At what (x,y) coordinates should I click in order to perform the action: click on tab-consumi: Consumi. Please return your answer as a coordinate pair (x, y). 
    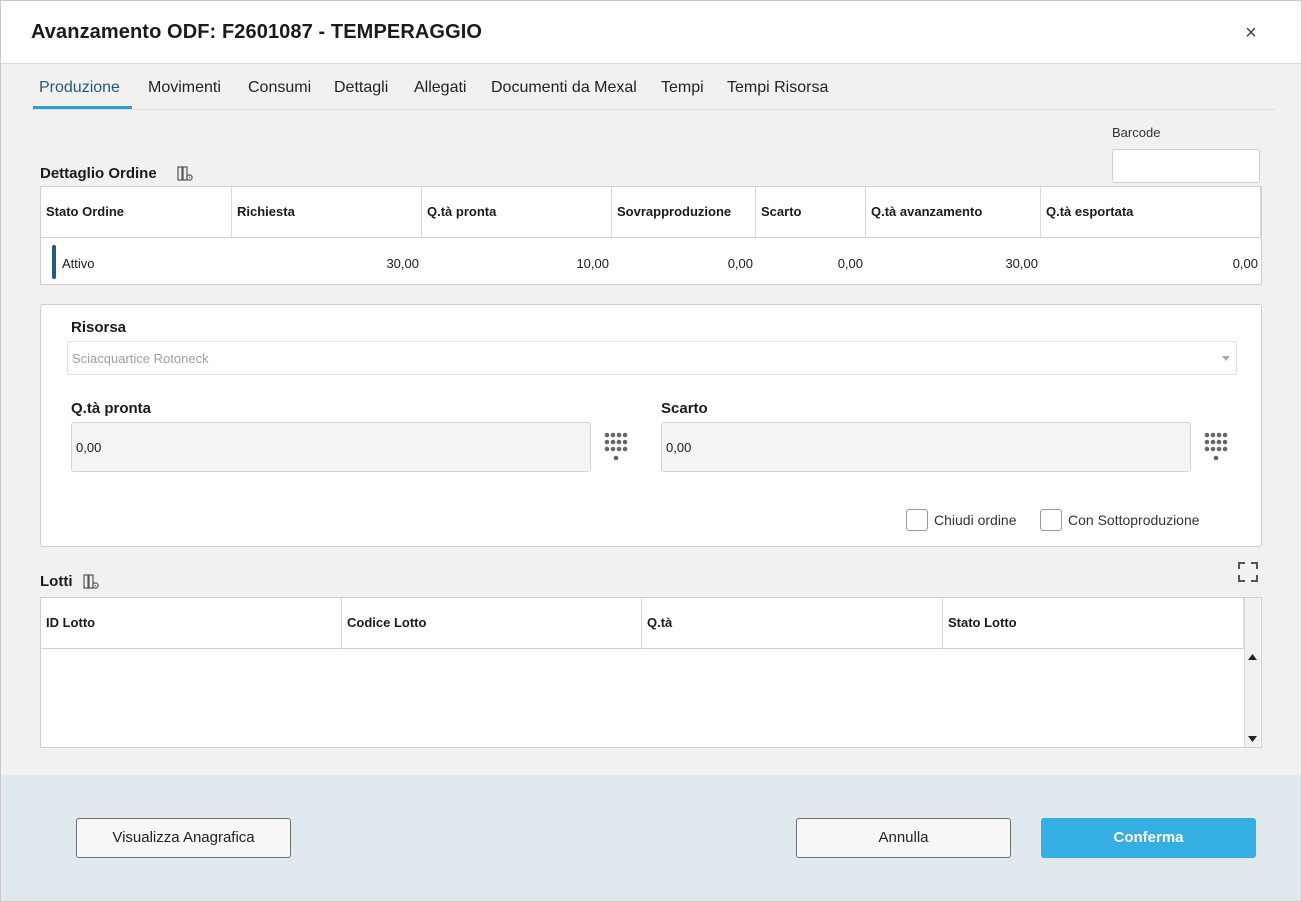
    Looking at the image, I should click on (279, 88).